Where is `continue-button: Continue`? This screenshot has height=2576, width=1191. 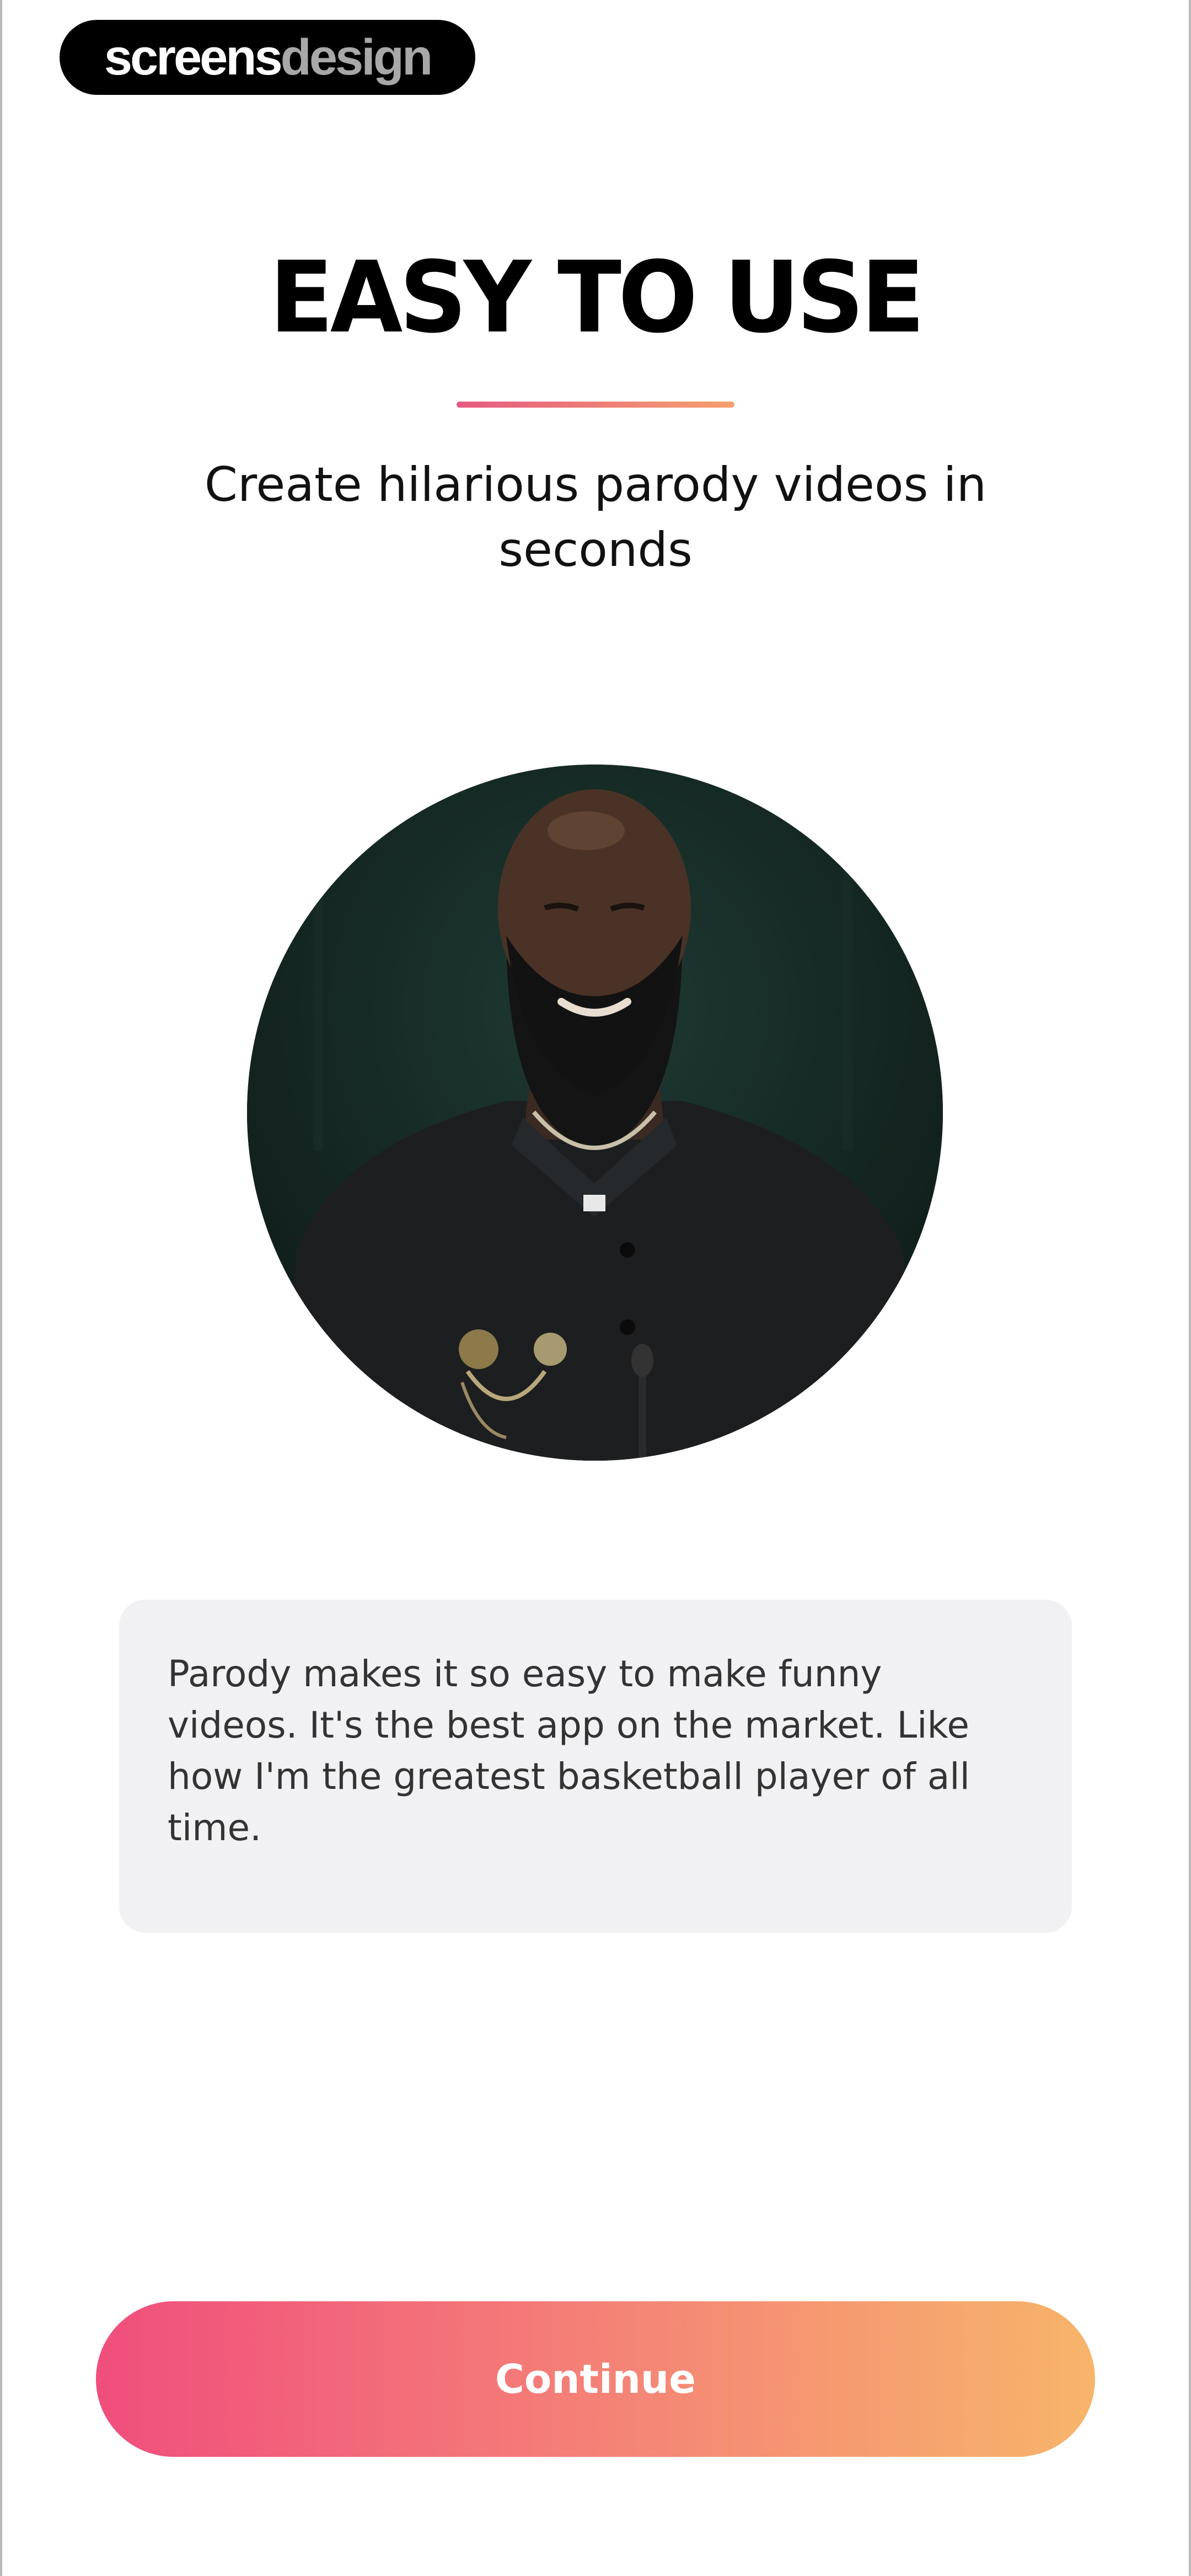
continue-button: Continue is located at coordinates (595, 2379).